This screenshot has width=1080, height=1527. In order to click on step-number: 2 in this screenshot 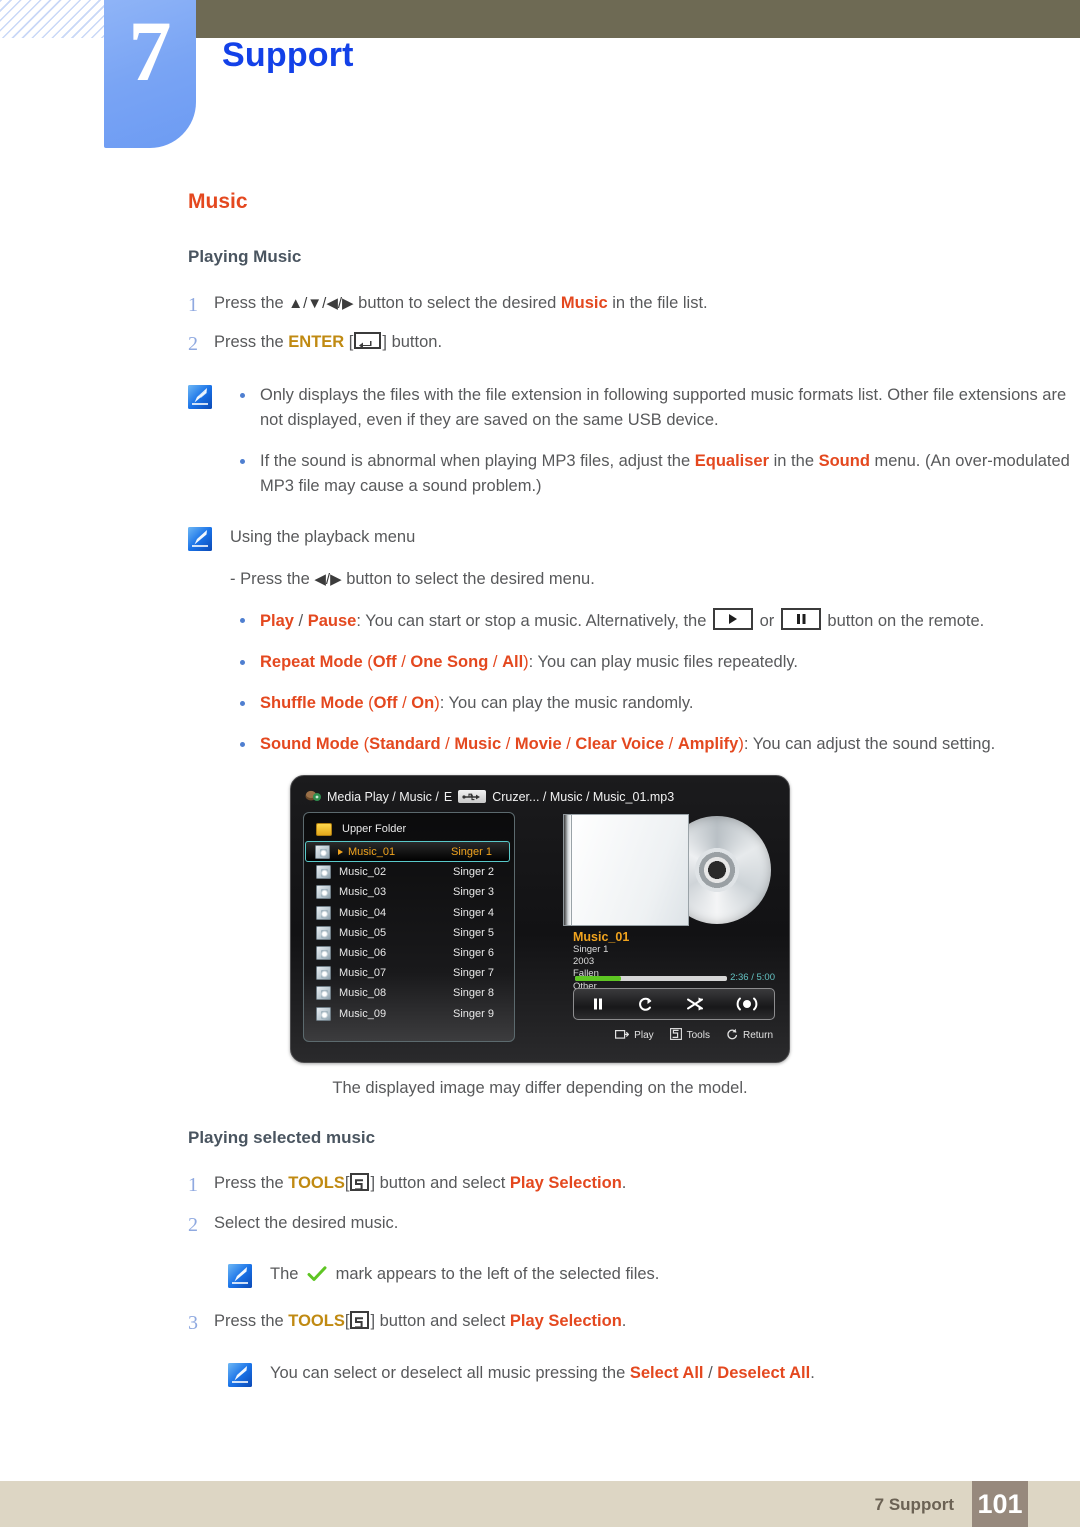, I will do `click(193, 1225)`.